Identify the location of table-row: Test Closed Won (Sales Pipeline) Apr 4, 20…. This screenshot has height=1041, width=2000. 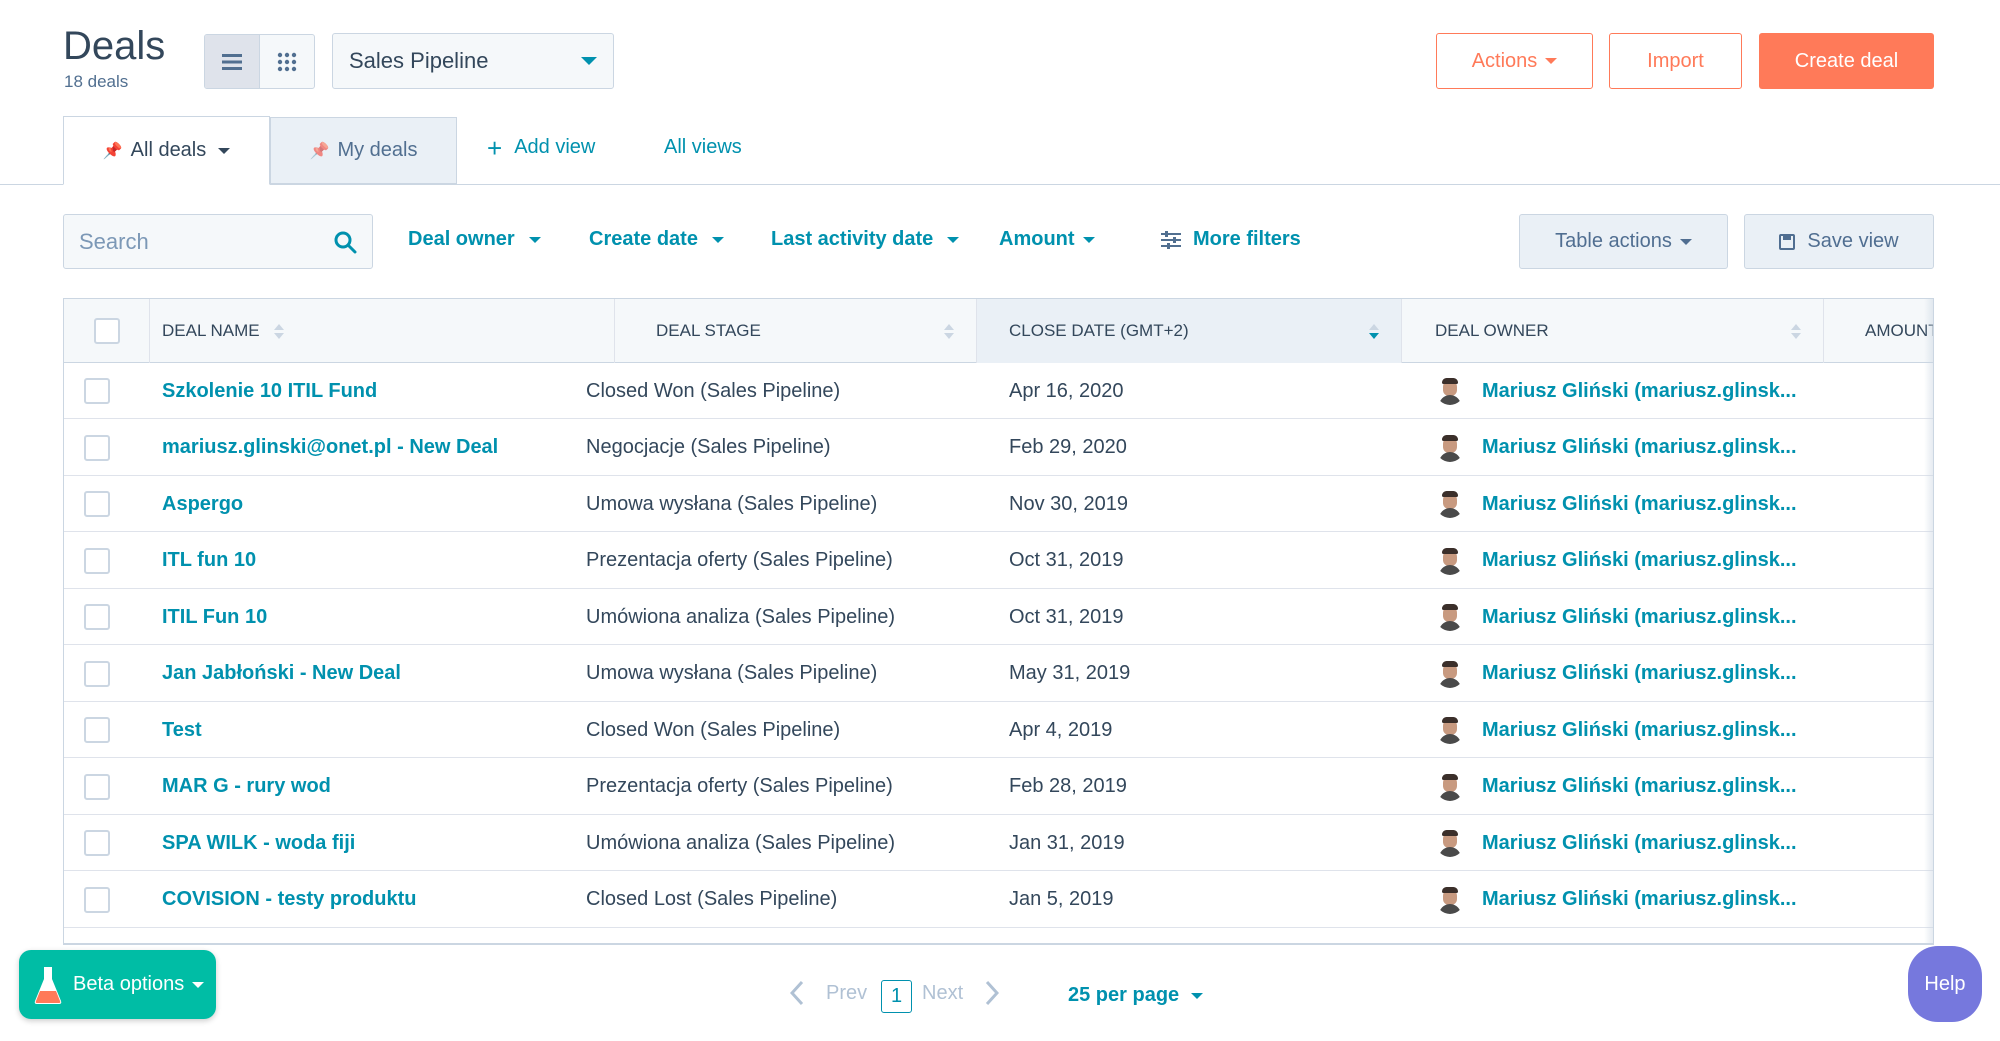
(998, 730).